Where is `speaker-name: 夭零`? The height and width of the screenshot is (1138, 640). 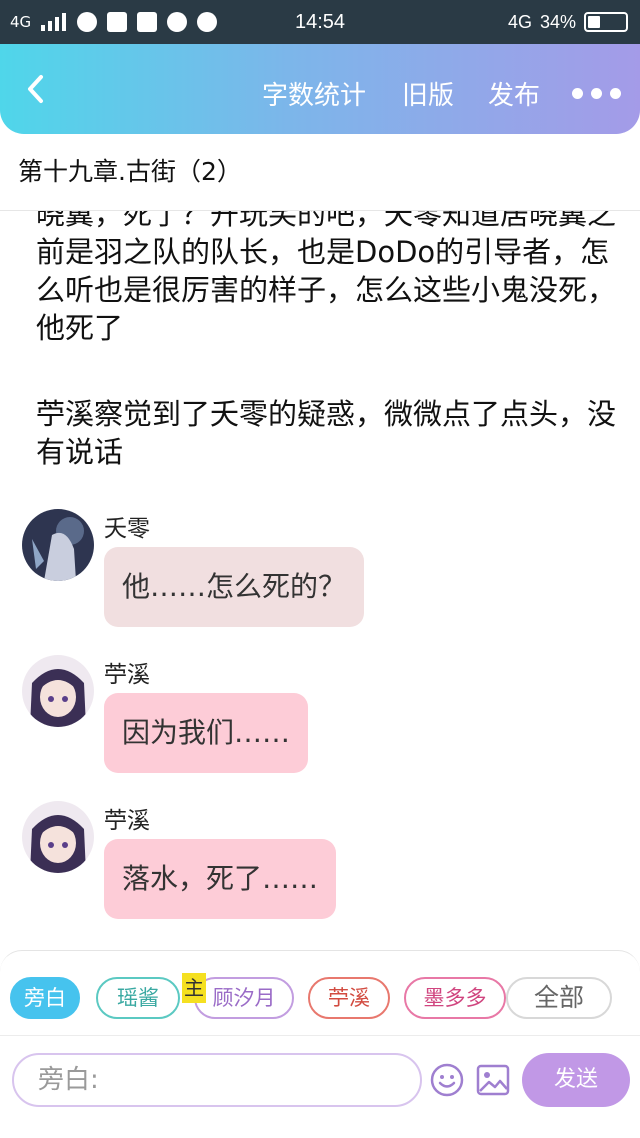 speaker-name: 夭零 is located at coordinates (127, 529).